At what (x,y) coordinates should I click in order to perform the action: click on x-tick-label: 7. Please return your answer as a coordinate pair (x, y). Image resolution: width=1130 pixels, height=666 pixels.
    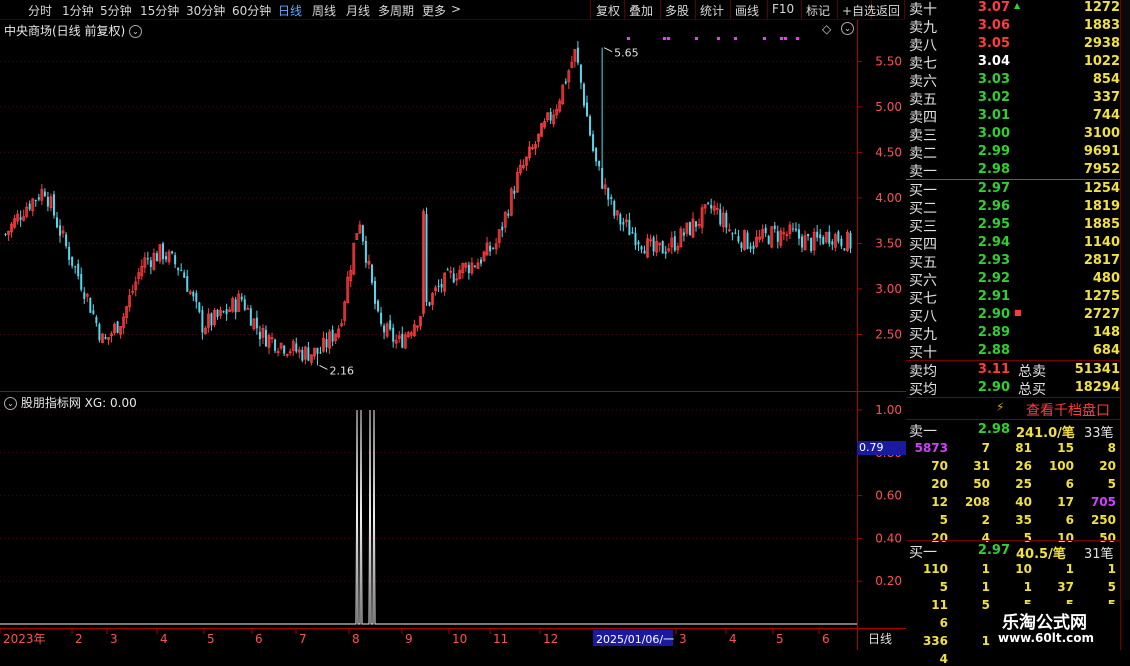
    Looking at the image, I should click on (303, 639).